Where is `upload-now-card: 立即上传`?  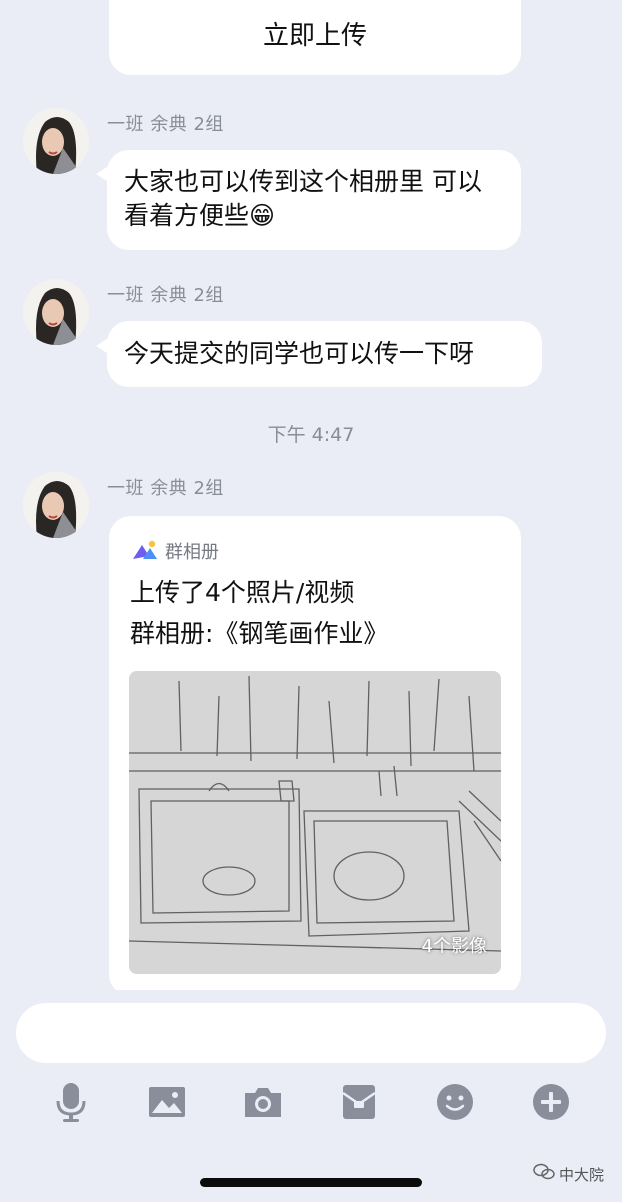 upload-now-card: 立即上传 is located at coordinates (315, 37).